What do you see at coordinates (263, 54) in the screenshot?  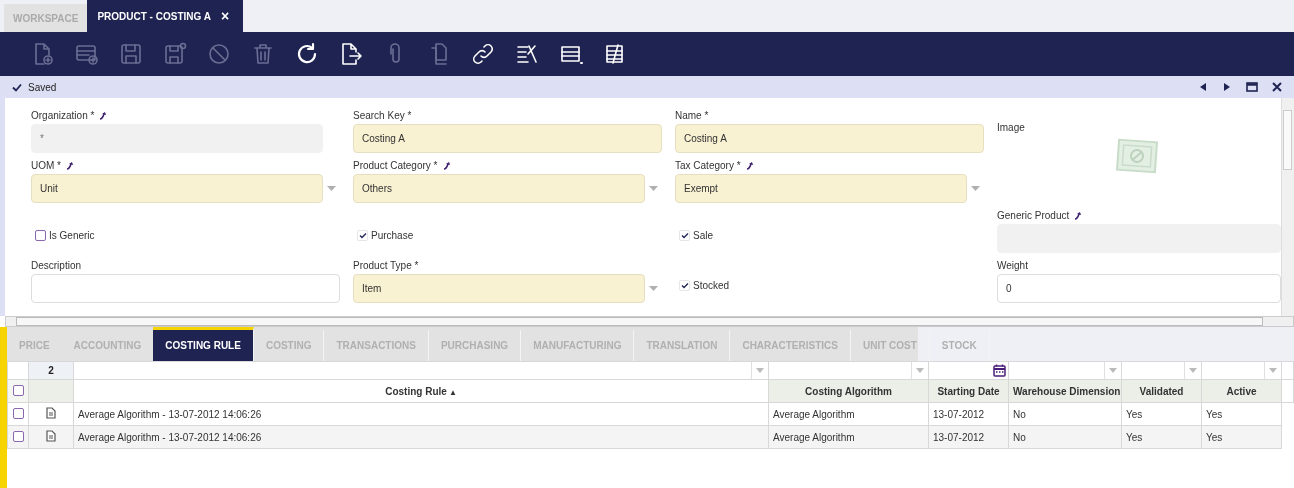 I see `trash-icon` at bounding box center [263, 54].